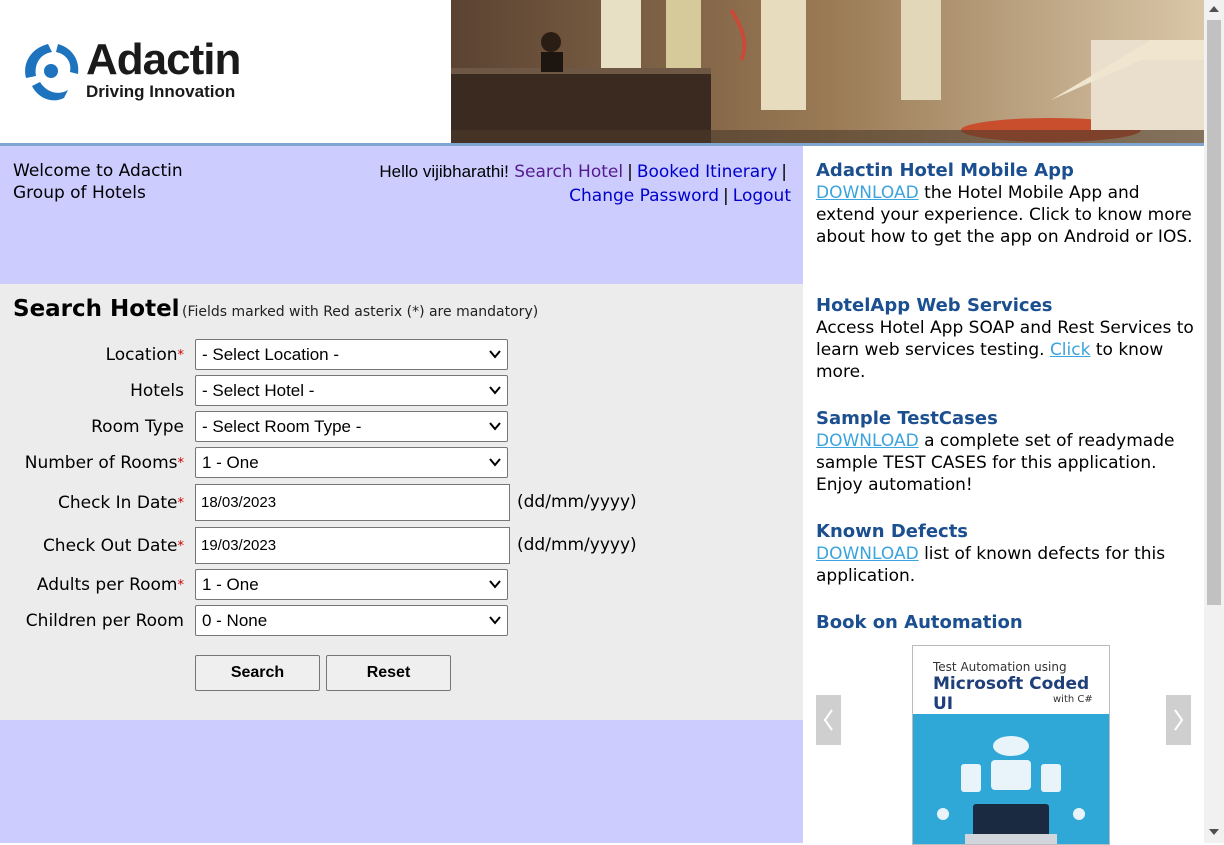  What do you see at coordinates (827, 71) in the screenshot?
I see `hotel-lobby-banner` at bounding box center [827, 71].